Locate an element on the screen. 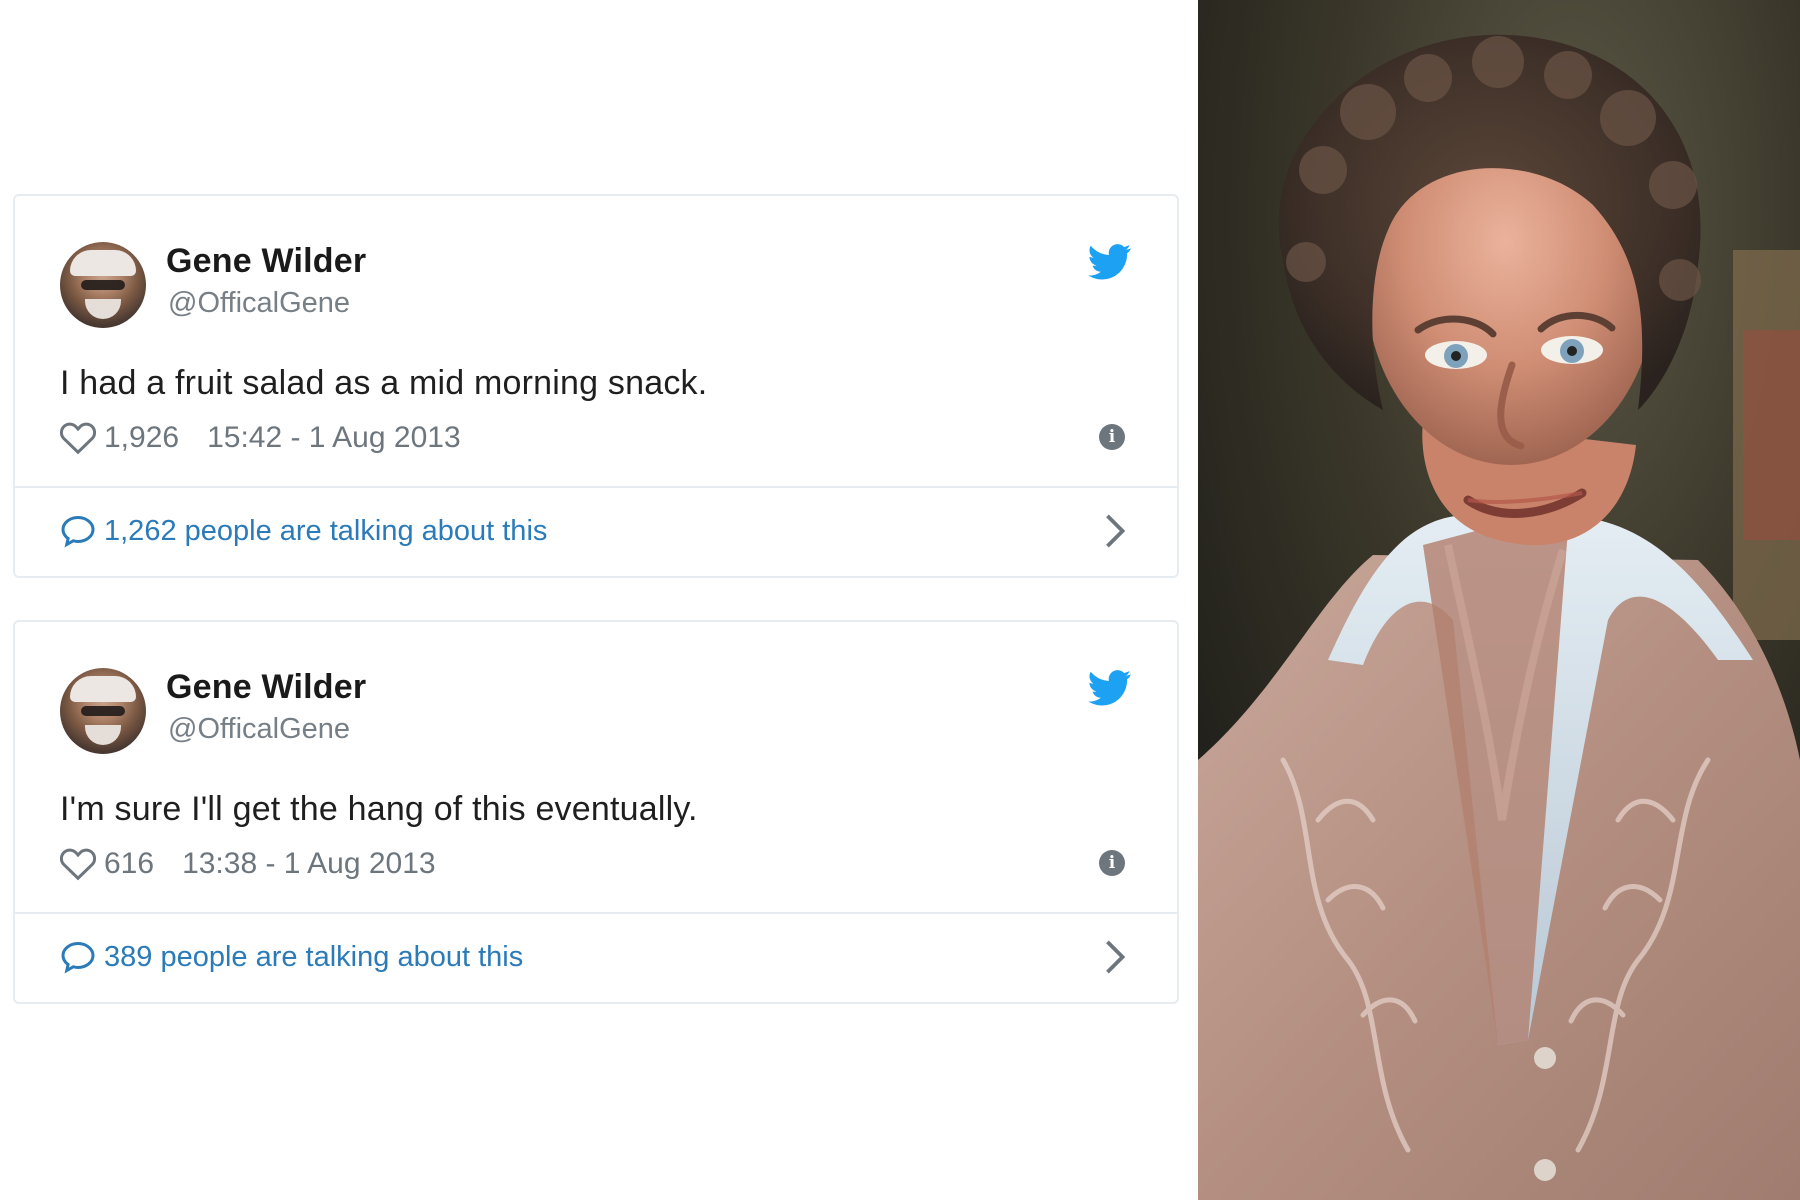 Image resolution: width=1800 pixels, height=1200 pixels. timestamp: 13:38 - 1 Aug 2013 is located at coordinates (309, 864).